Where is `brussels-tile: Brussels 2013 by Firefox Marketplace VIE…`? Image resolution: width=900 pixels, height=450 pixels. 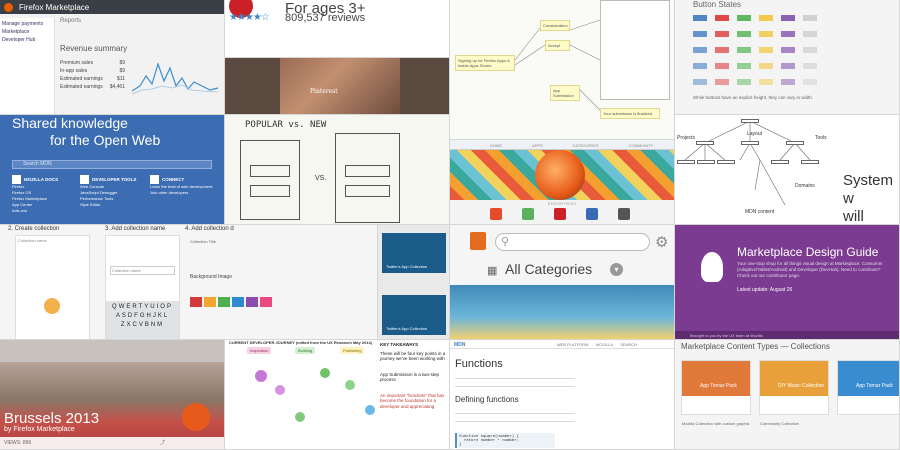 brussels-tile: Brussels 2013 by Firefox Marketplace VIE… is located at coordinates (112, 395).